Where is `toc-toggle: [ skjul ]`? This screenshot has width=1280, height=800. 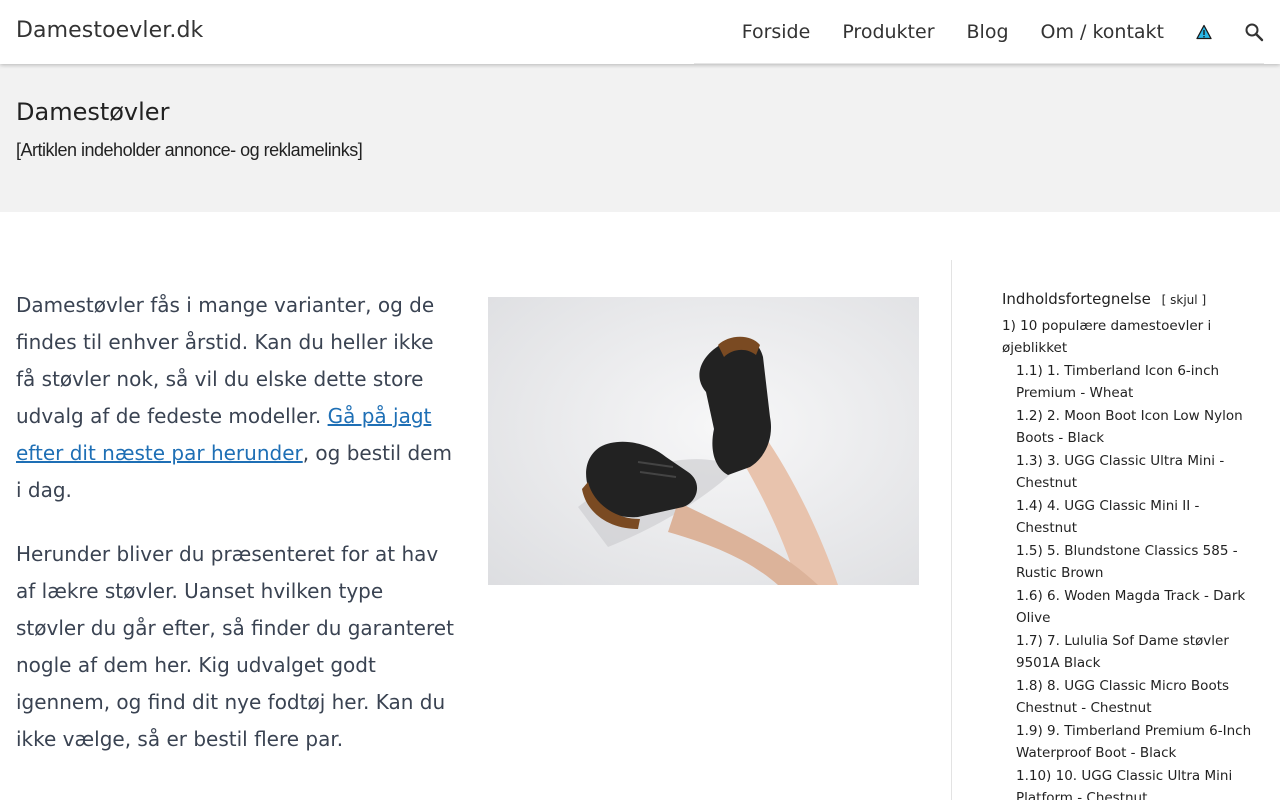 toc-toggle: [ skjul ] is located at coordinates (1184, 300).